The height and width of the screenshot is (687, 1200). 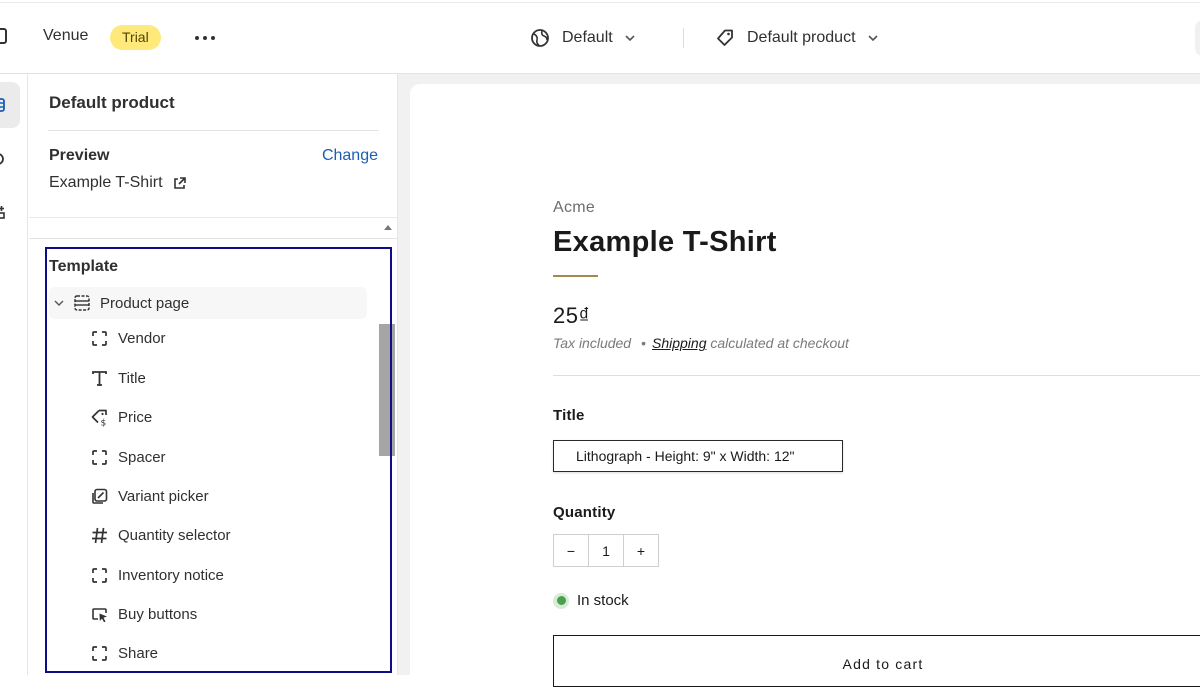 I want to click on preview-label: Preview, so click(x=79, y=155).